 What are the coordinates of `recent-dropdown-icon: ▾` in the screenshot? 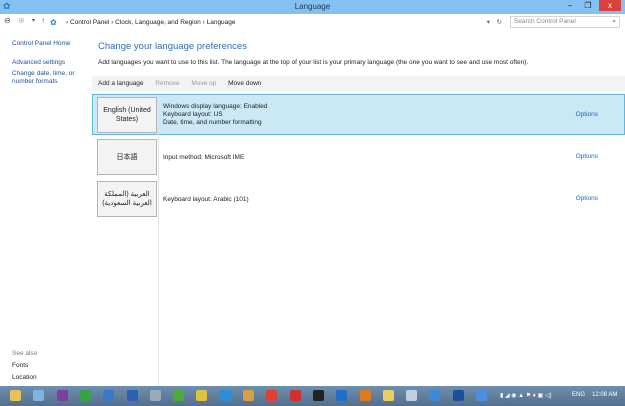 It's located at (33, 20).